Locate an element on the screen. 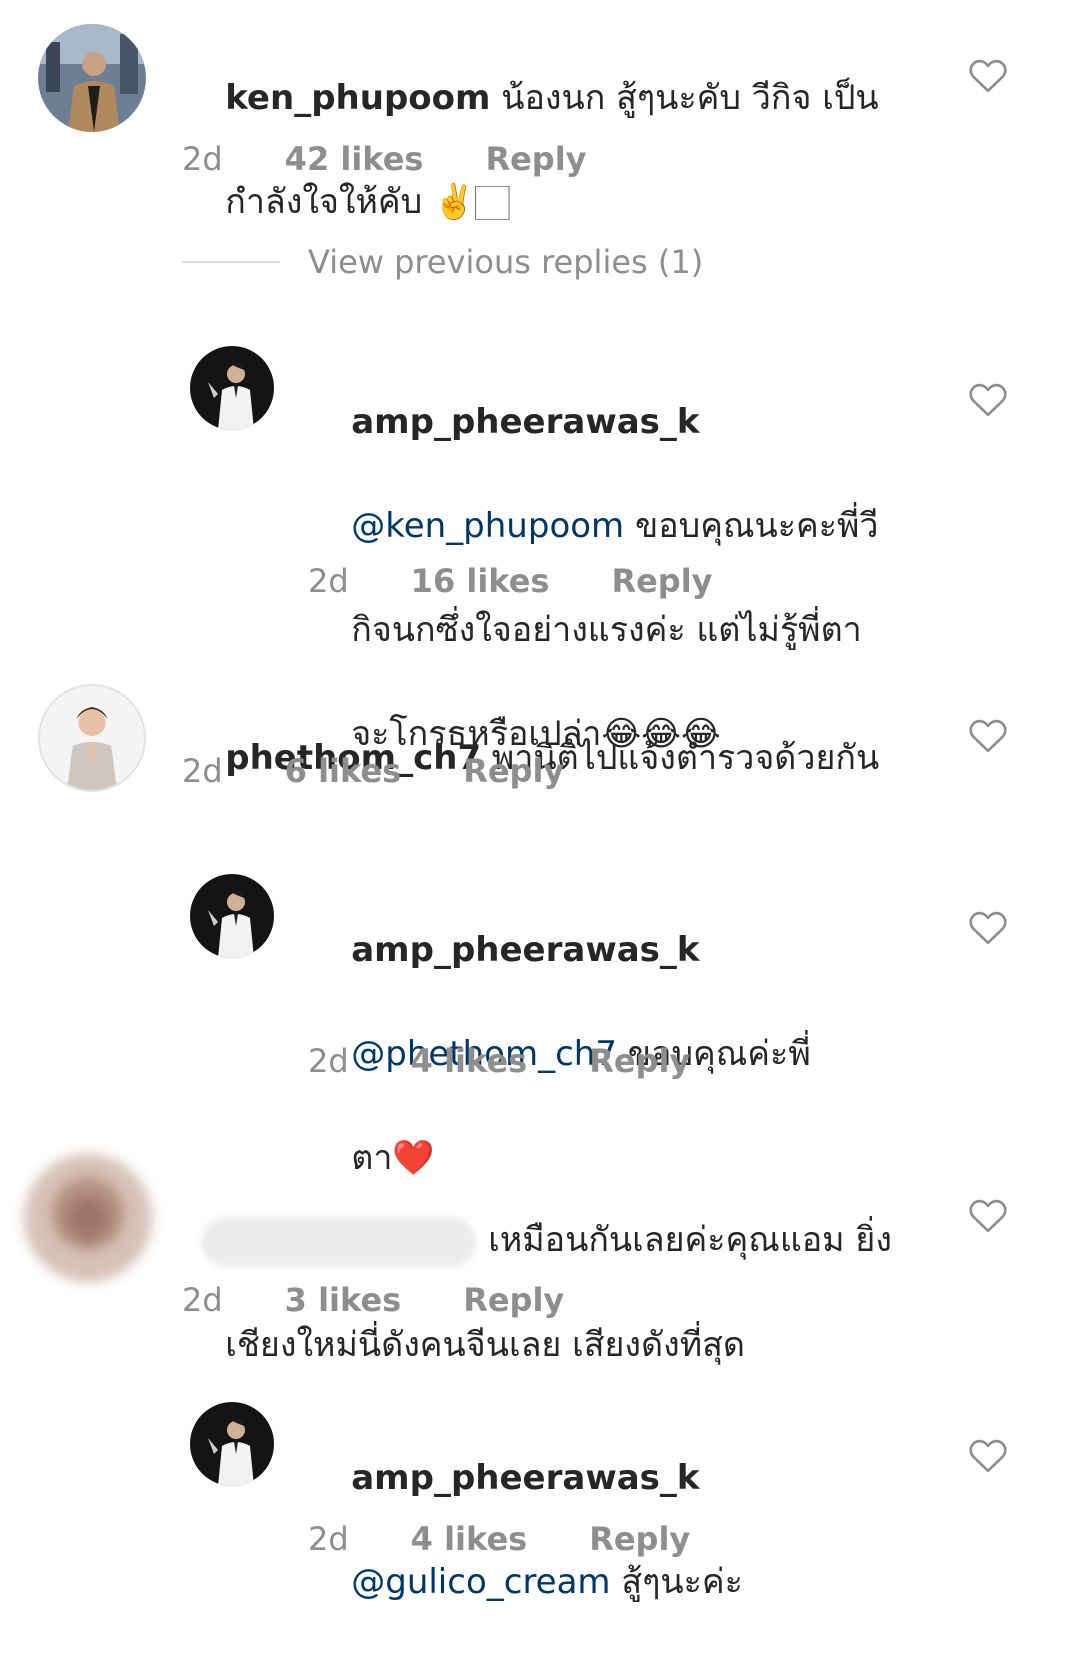  comment-body-line: น้องนก สู้ๆนะคับ วีกิจ เป็น is located at coordinates (690, 98).